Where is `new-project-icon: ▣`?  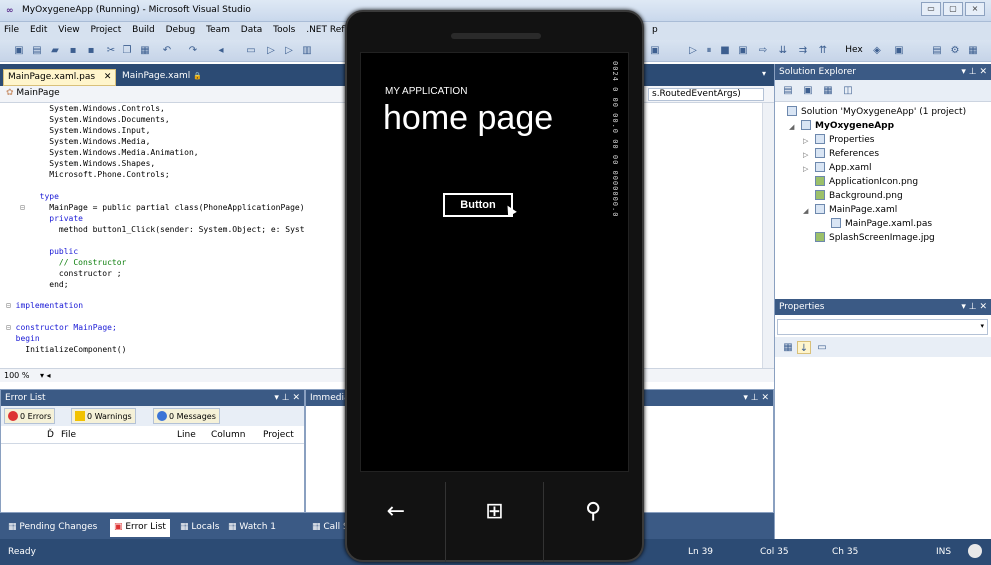 new-project-icon: ▣ is located at coordinates (19, 50).